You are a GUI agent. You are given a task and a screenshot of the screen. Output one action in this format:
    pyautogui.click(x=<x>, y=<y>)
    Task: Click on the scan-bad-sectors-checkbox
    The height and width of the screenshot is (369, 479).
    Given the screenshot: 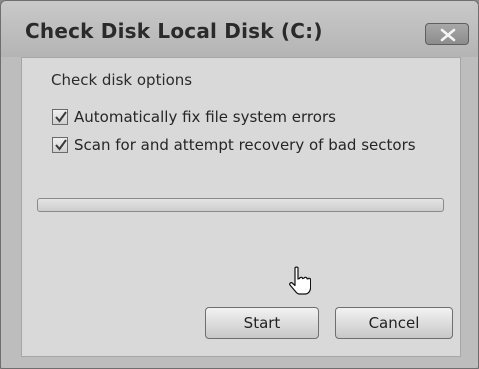 What is the action you would take?
    pyautogui.click(x=60, y=145)
    